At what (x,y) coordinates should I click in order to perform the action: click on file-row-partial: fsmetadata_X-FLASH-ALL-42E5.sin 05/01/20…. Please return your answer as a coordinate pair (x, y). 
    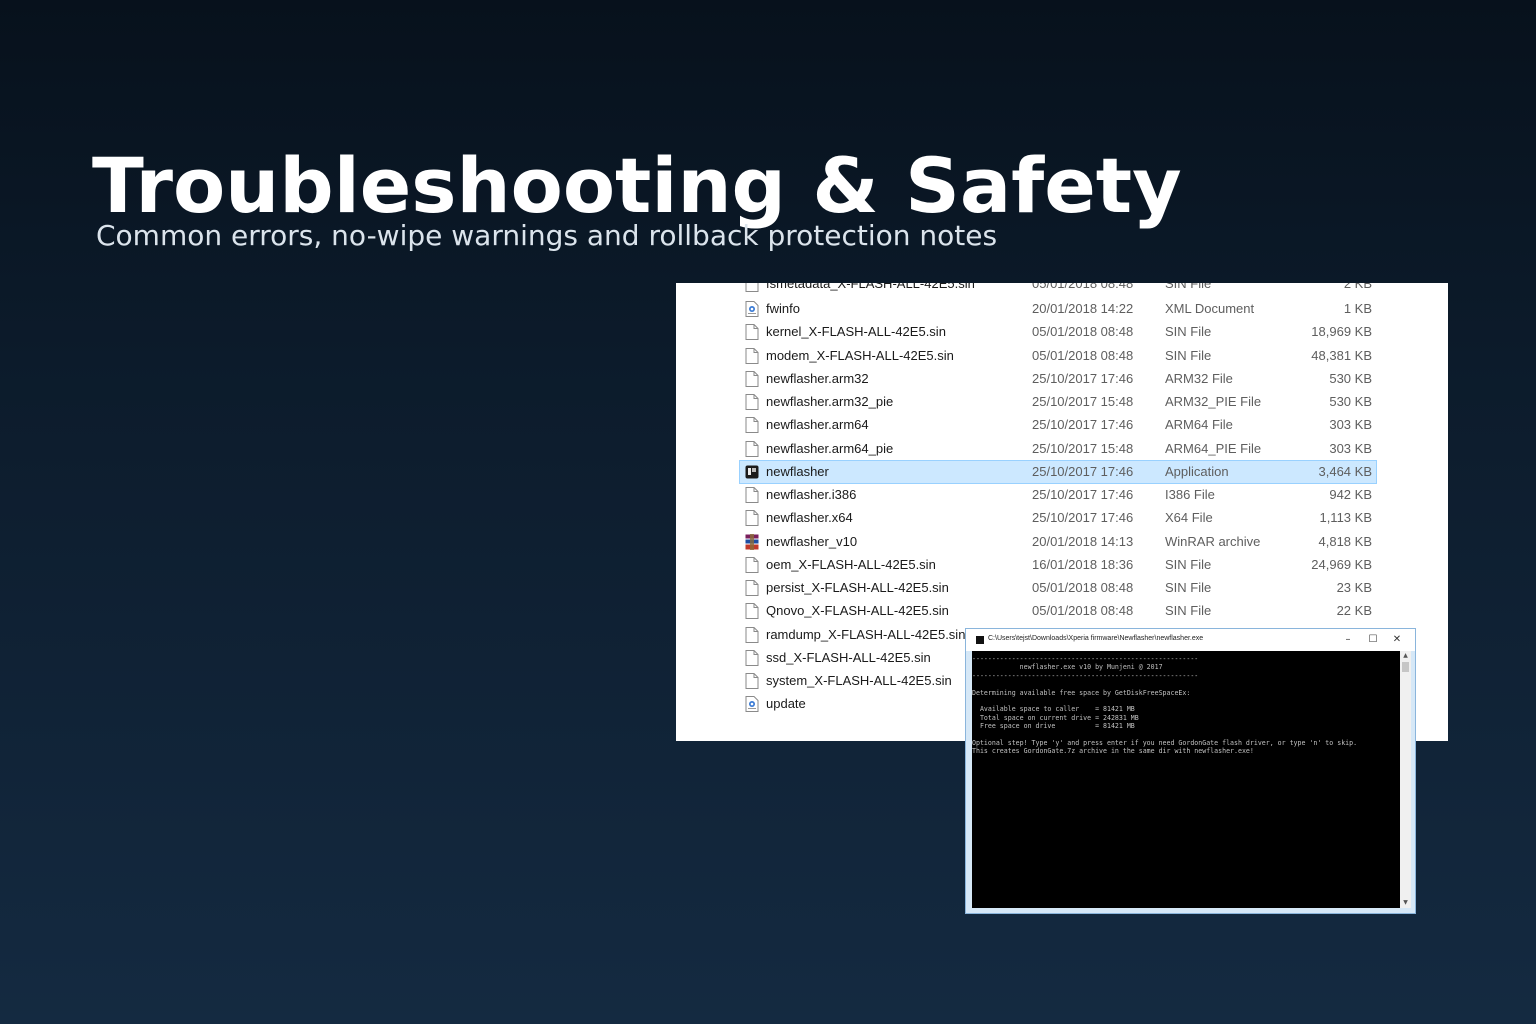
    Looking at the image, I should click on (1058, 289).